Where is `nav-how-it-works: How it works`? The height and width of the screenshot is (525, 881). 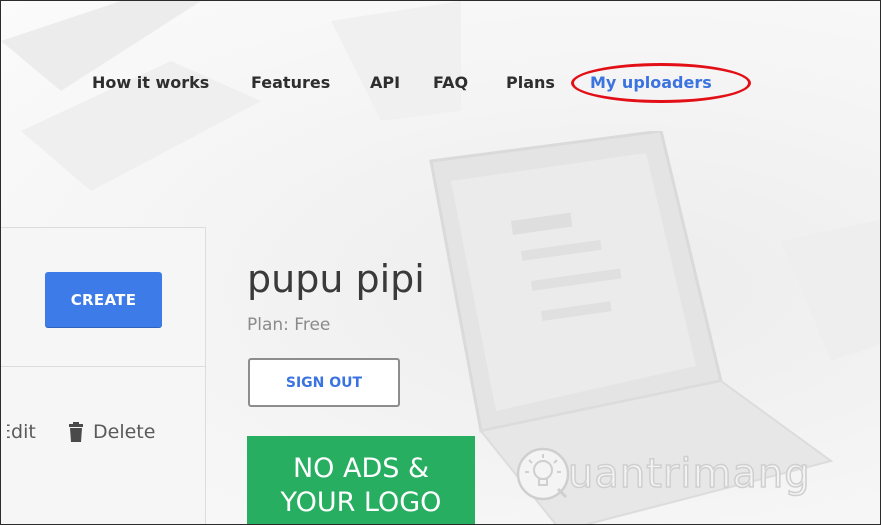
nav-how-it-works: How it works is located at coordinates (150, 83).